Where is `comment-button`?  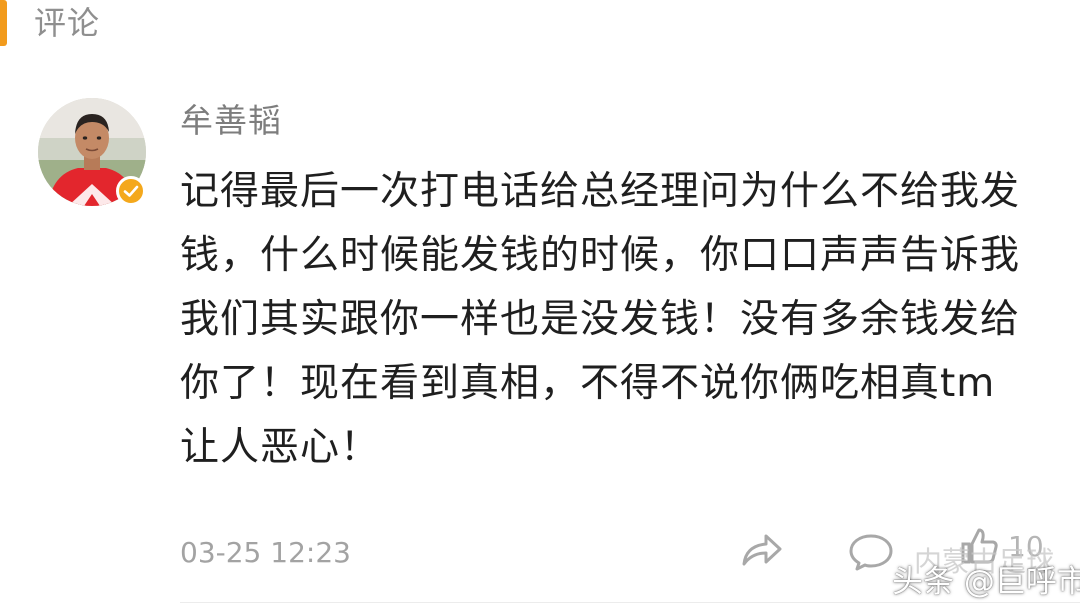
comment-button is located at coordinates (871, 552).